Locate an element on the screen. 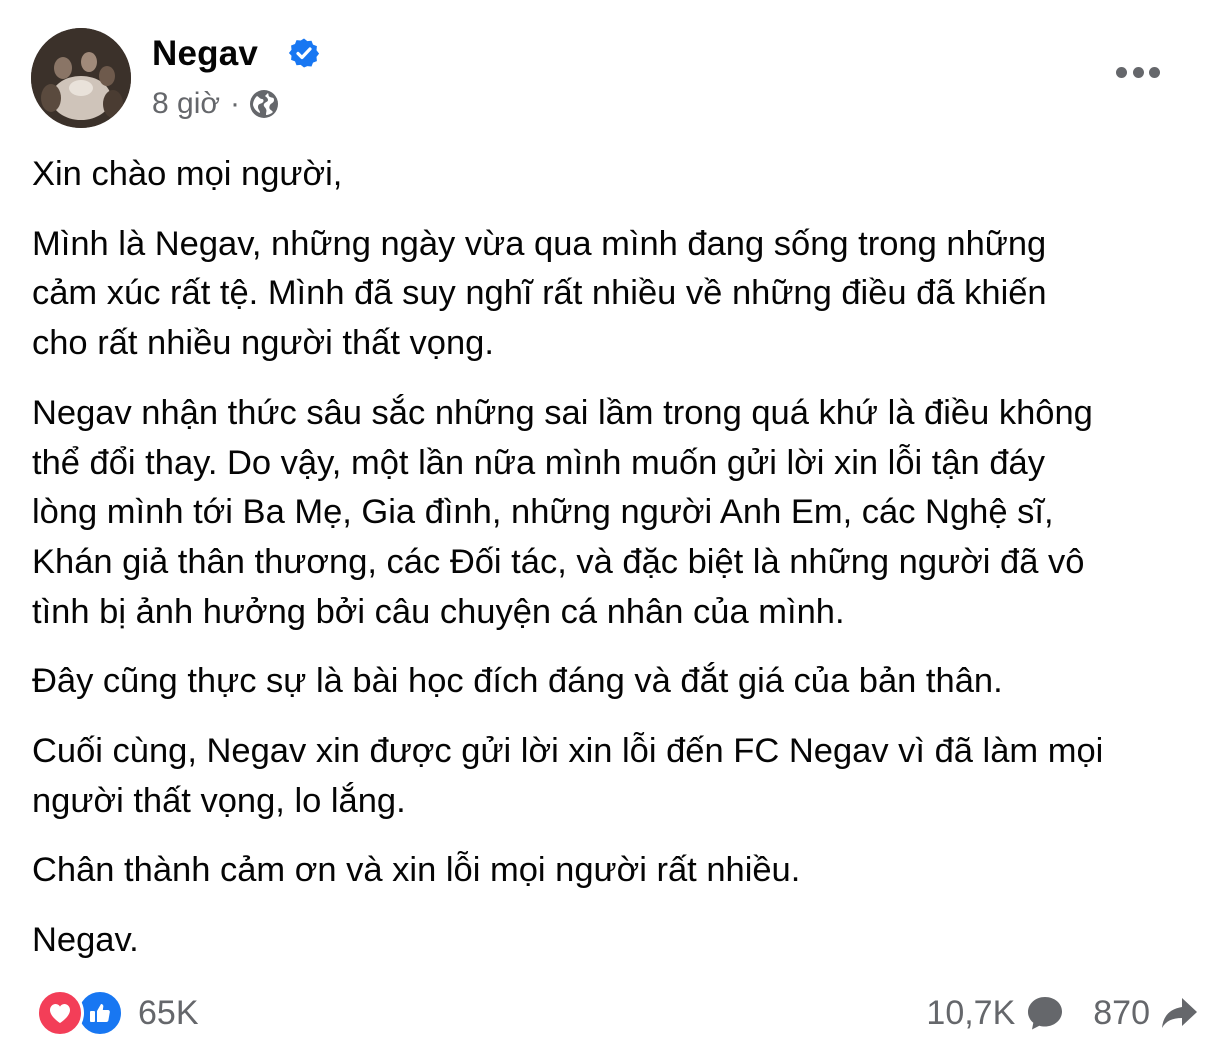 The height and width of the screenshot is (1056, 1224). reactions-summary: 65K is located at coordinates (117, 1013).